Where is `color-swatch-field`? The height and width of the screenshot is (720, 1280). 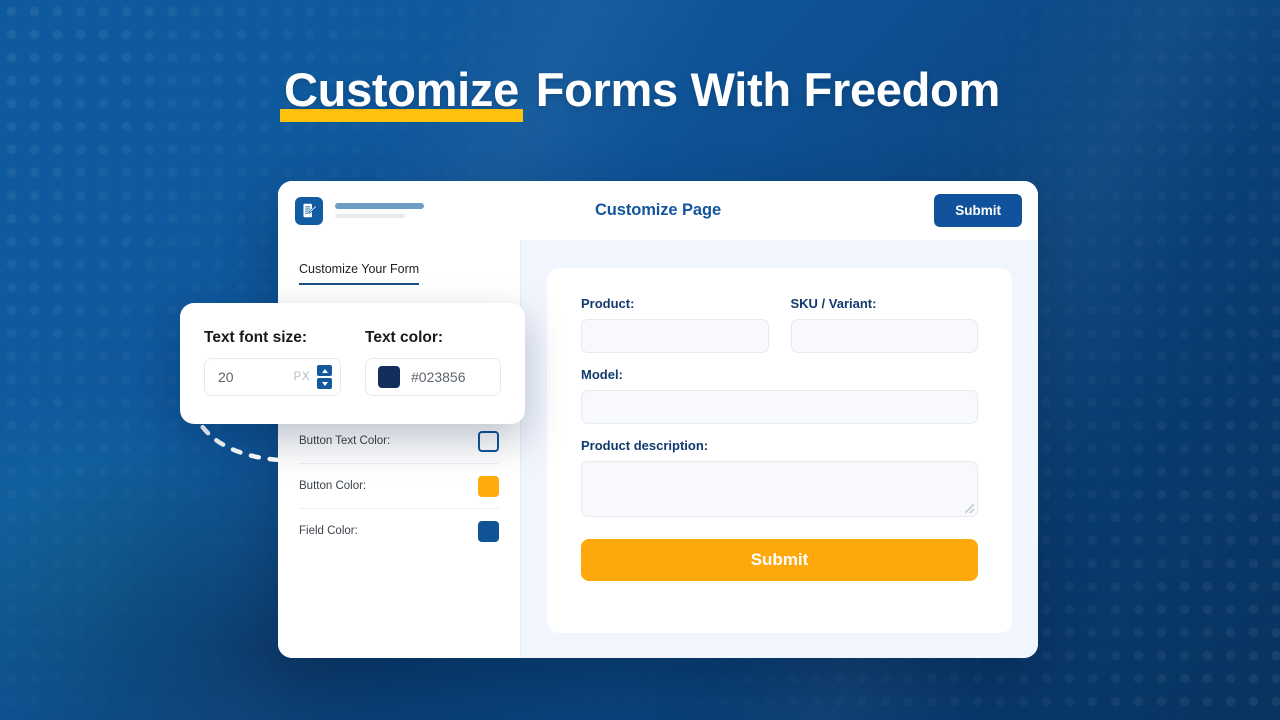
color-swatch-field is located at coordinates (488, 531).